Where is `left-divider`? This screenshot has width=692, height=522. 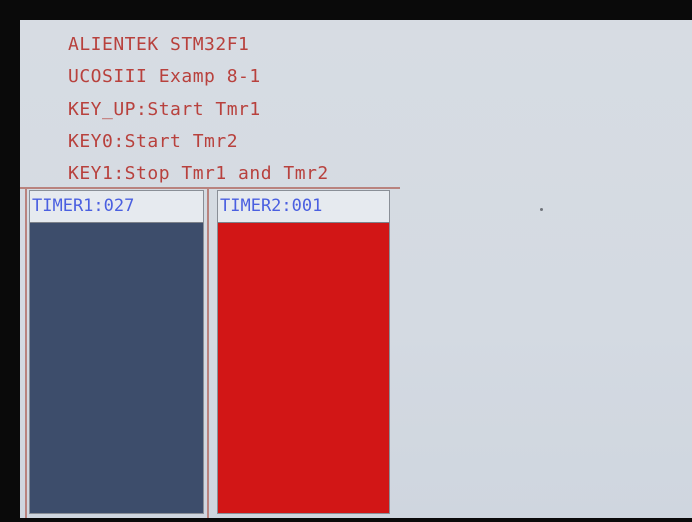 left-divider is located at coordinates (26, 352).